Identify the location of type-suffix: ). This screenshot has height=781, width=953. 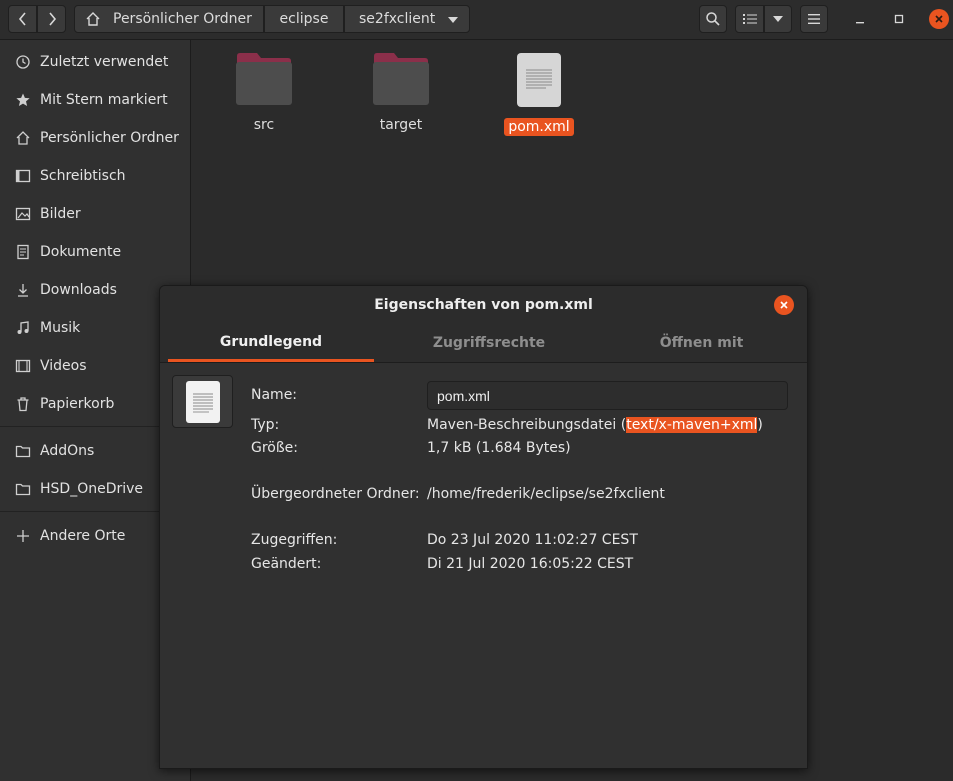
(760, 425).